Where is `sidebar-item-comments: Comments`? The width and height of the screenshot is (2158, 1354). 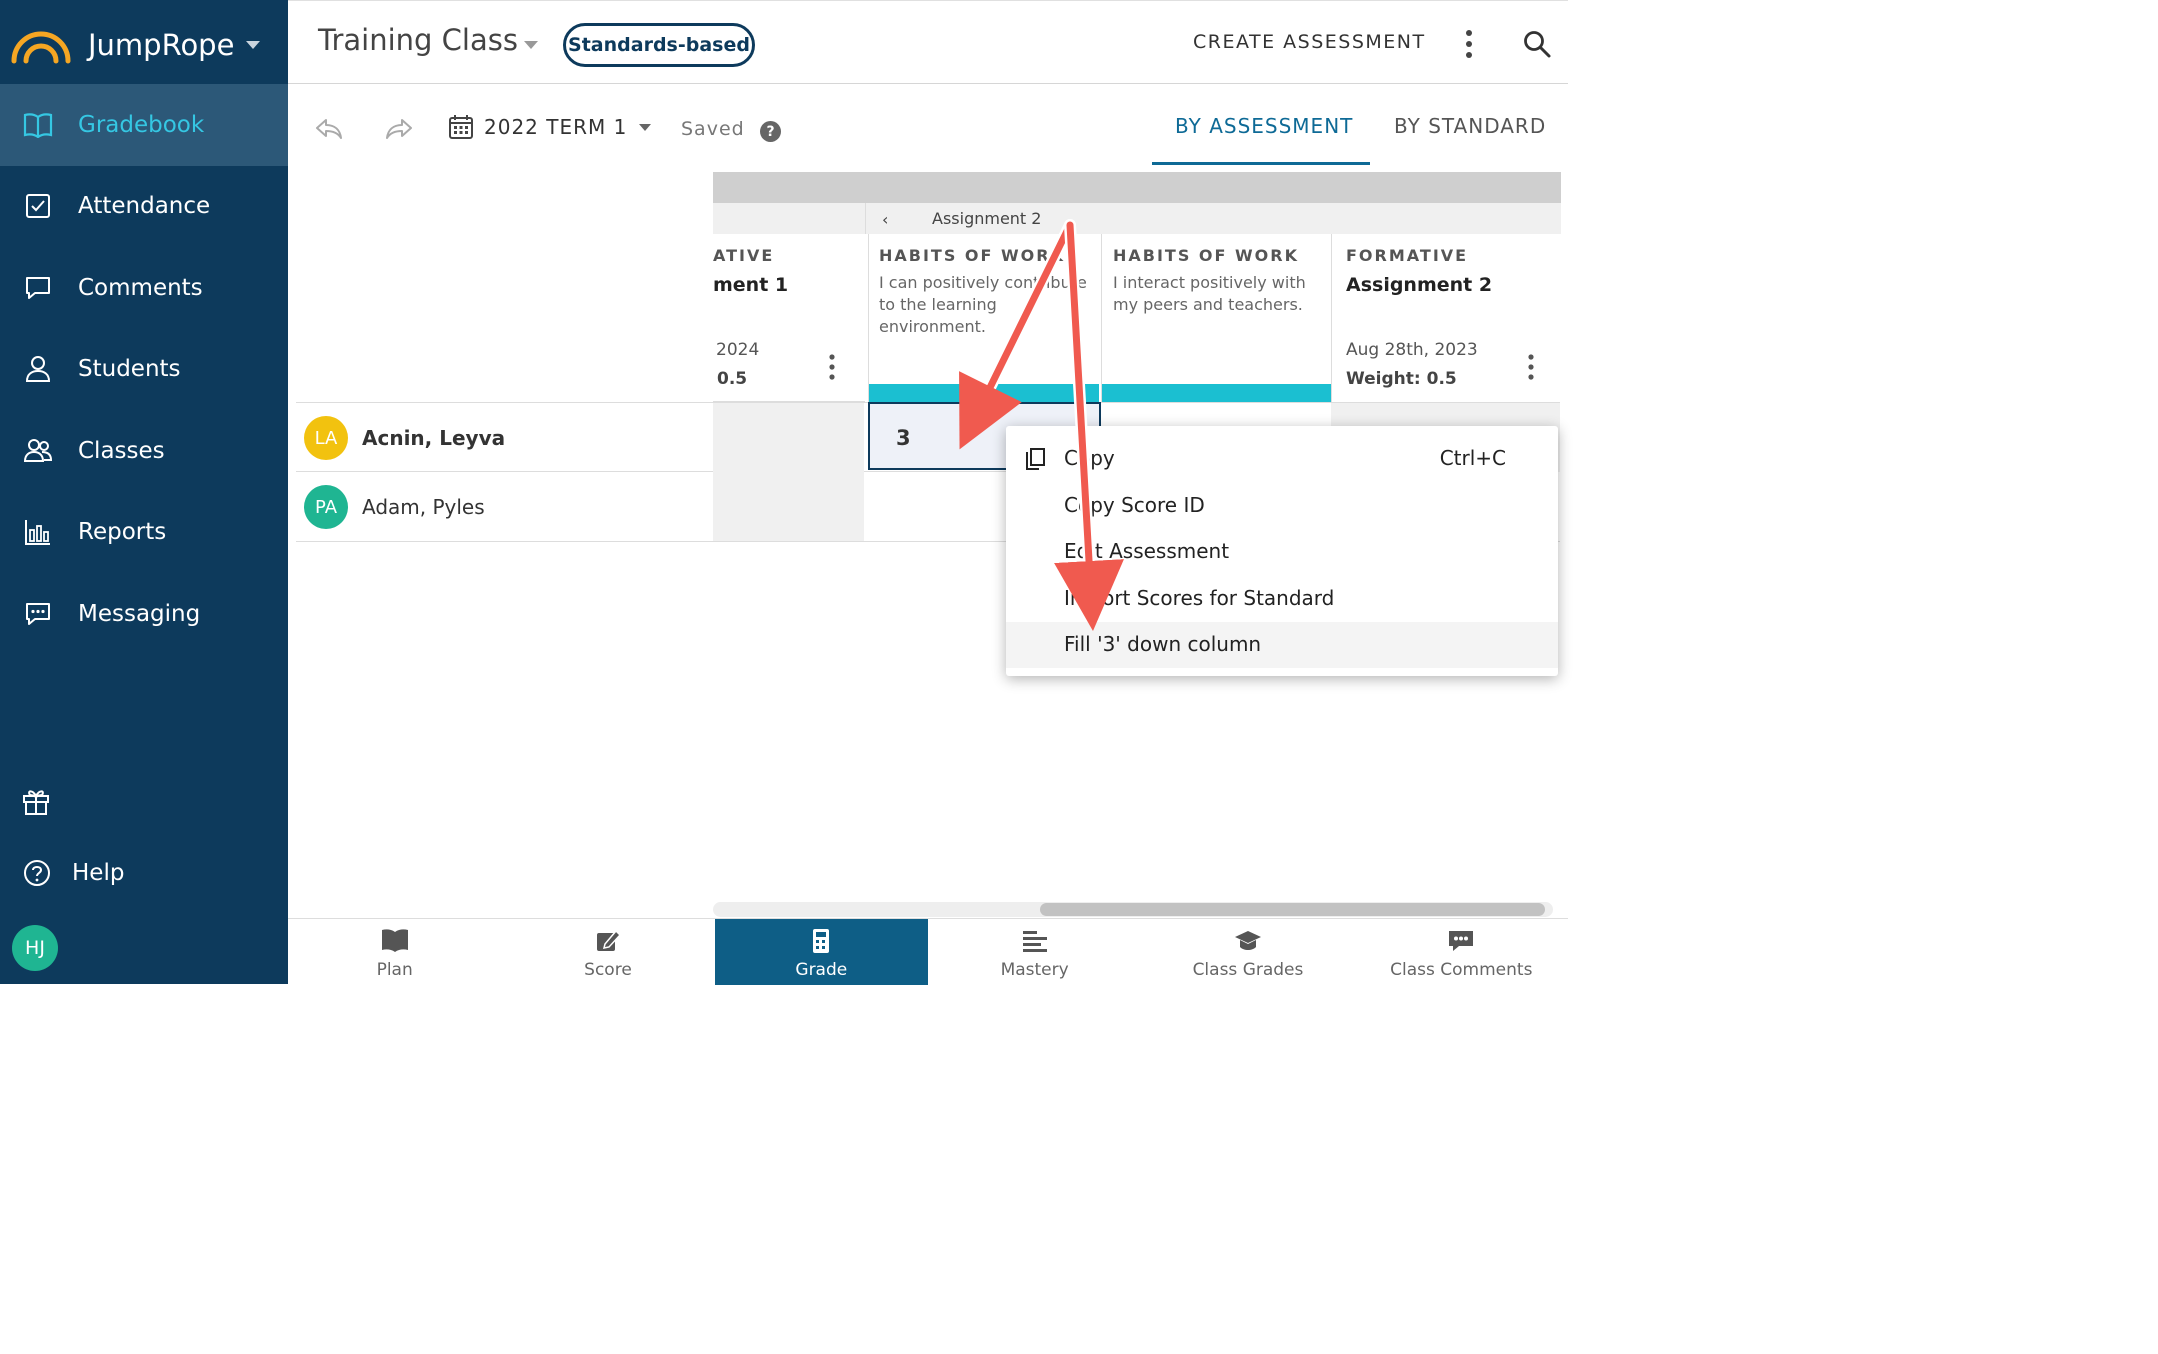
sidebar-item-comments: Comments is located at coordinates (144, 288).